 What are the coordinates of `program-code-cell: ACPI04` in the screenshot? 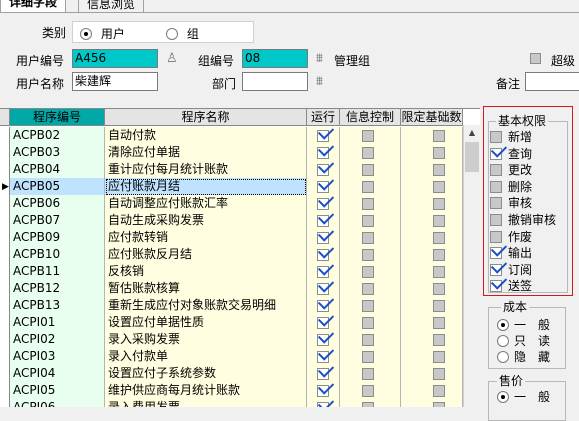 It's located at (57, 374).